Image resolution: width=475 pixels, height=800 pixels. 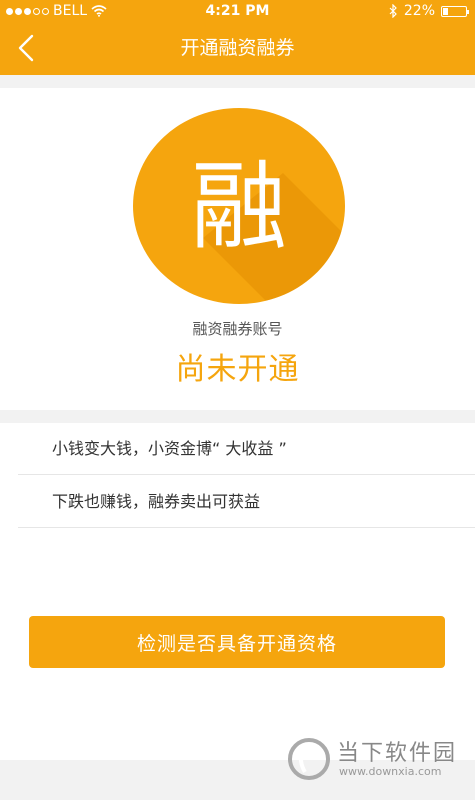 I want to click on check-eligibility-button: 检测是否具备开通资格, so click(x=237, y=642).